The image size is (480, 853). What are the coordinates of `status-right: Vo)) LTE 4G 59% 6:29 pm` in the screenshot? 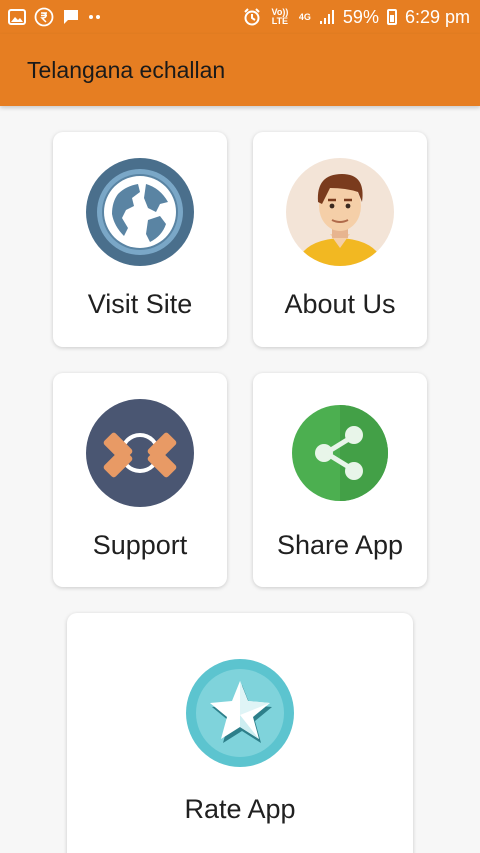 It's located at (356, 17).